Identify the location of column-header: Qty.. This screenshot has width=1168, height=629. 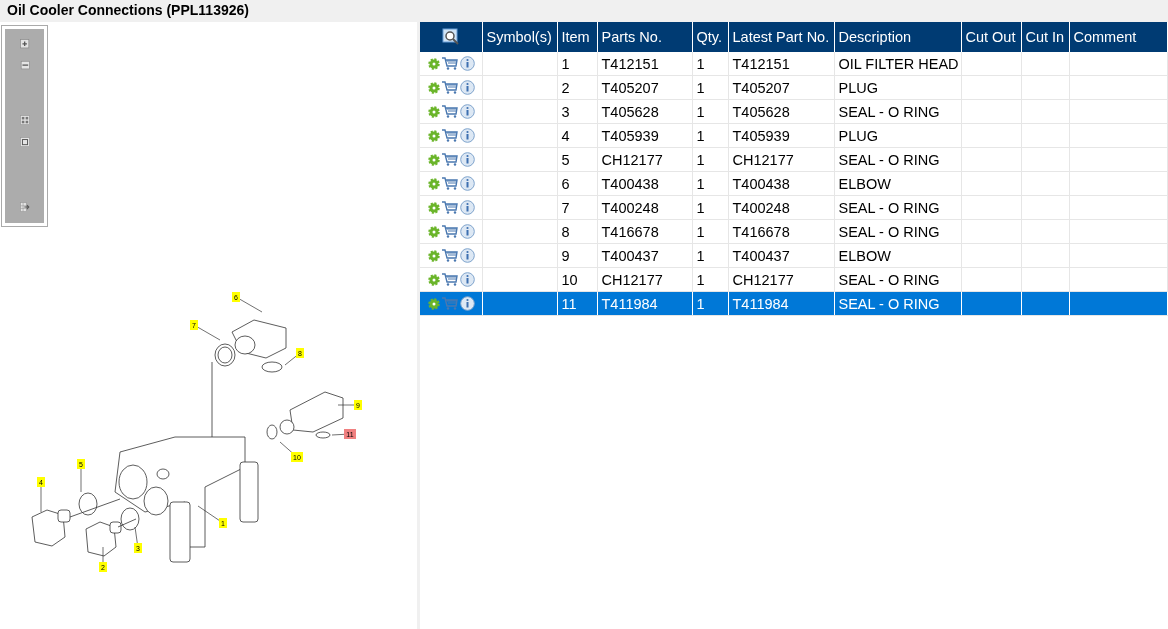
(710, 37).